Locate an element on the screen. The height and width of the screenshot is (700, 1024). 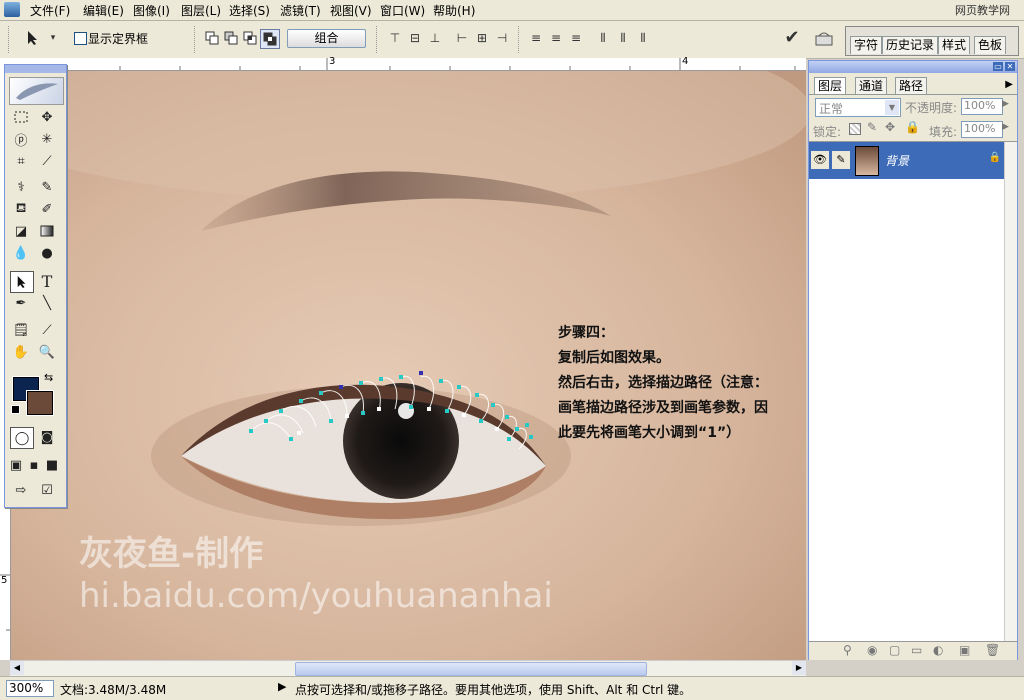
intersect-shape-area-icon is located at coordinates (250, 38).